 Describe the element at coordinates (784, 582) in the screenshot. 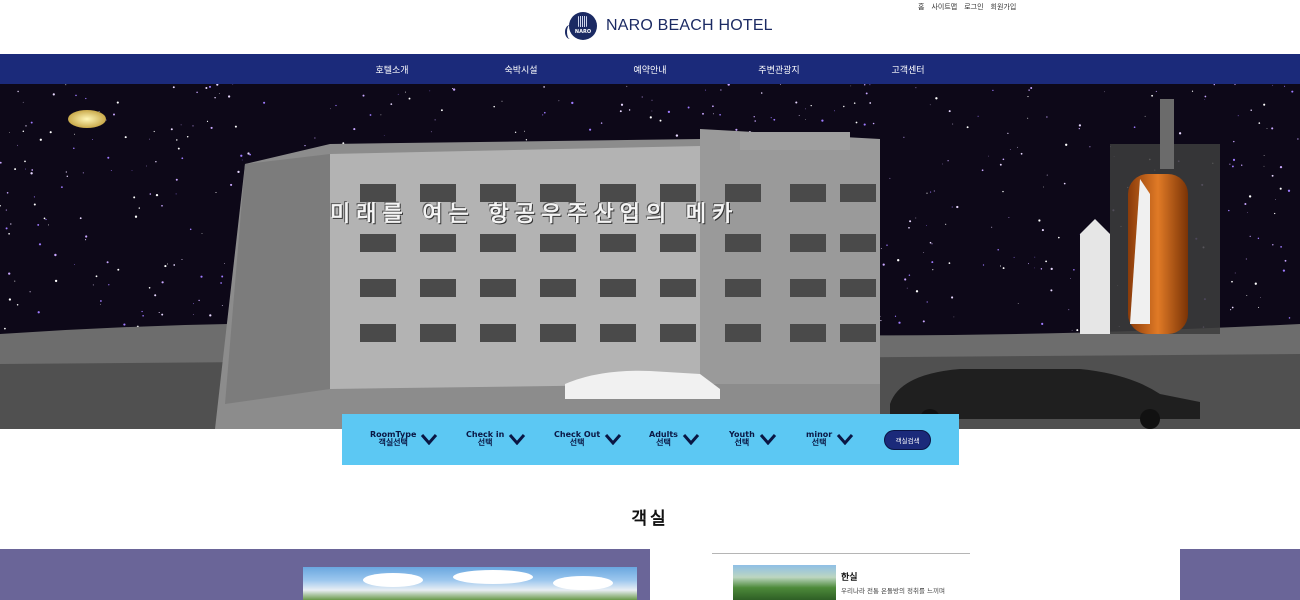

I see `room-thumbnail` at that location.